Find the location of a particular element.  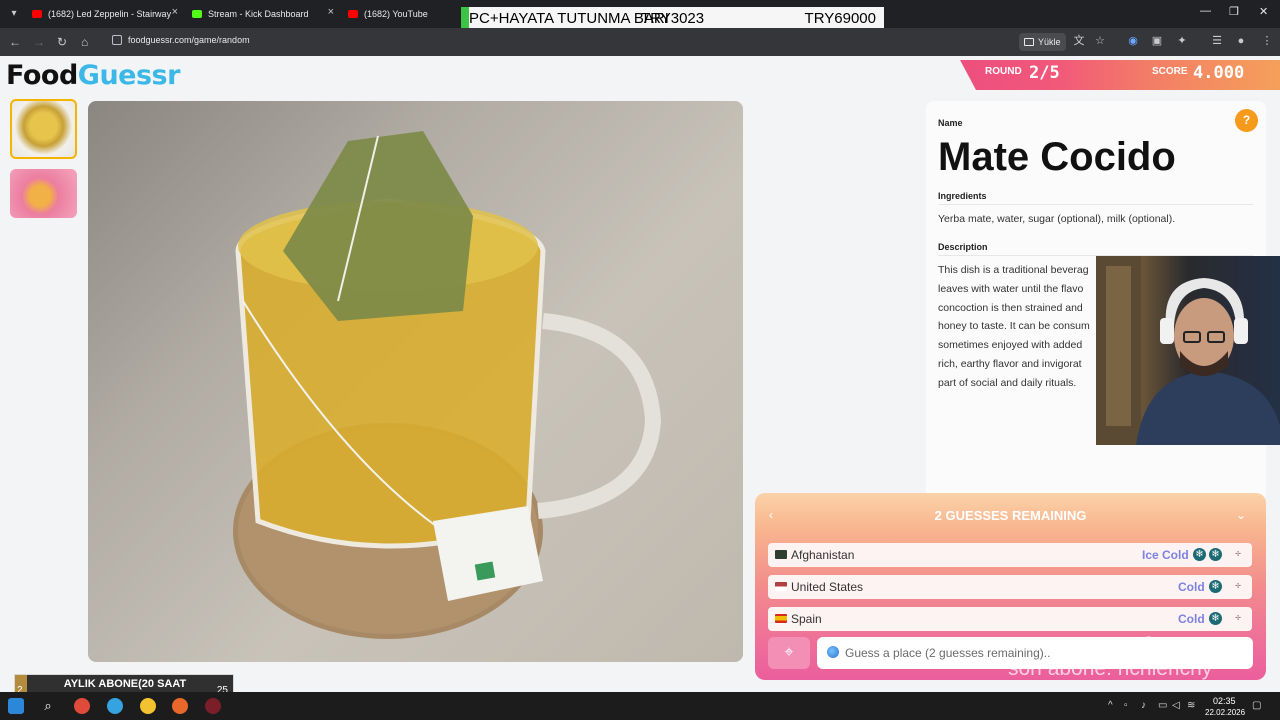

tab-search-icon: ▾ is located at coordinates (14, 14).